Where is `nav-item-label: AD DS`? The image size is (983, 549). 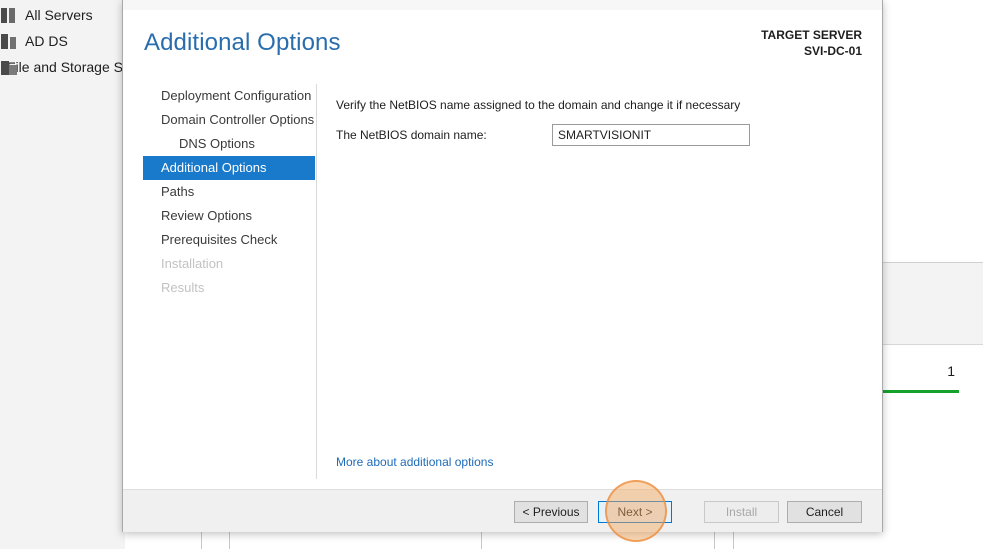 nav-item-label: AD DS is located at coordinates (46, 41).